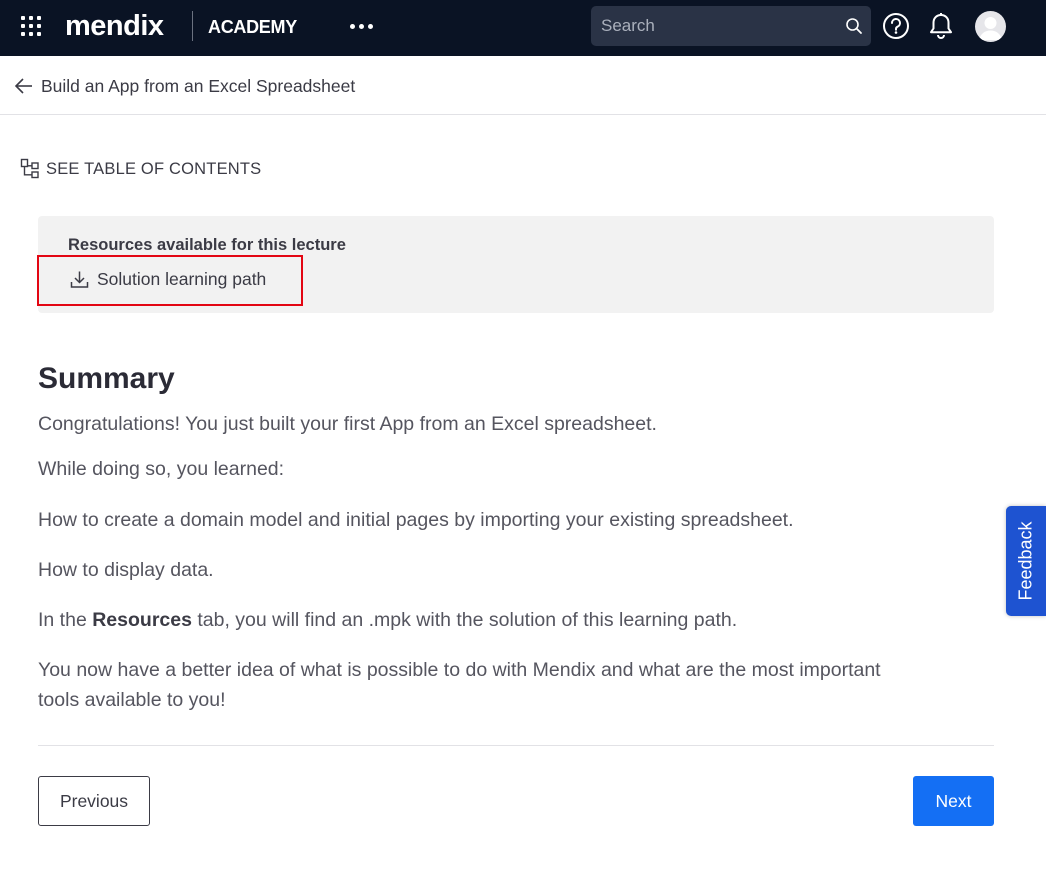 The width and height of the screenshot is (1046, 880). What do you see at coordinates (114, 26) in the screenshot?
I see `mendix-logo: mendix` at bounding box center [114, 26].